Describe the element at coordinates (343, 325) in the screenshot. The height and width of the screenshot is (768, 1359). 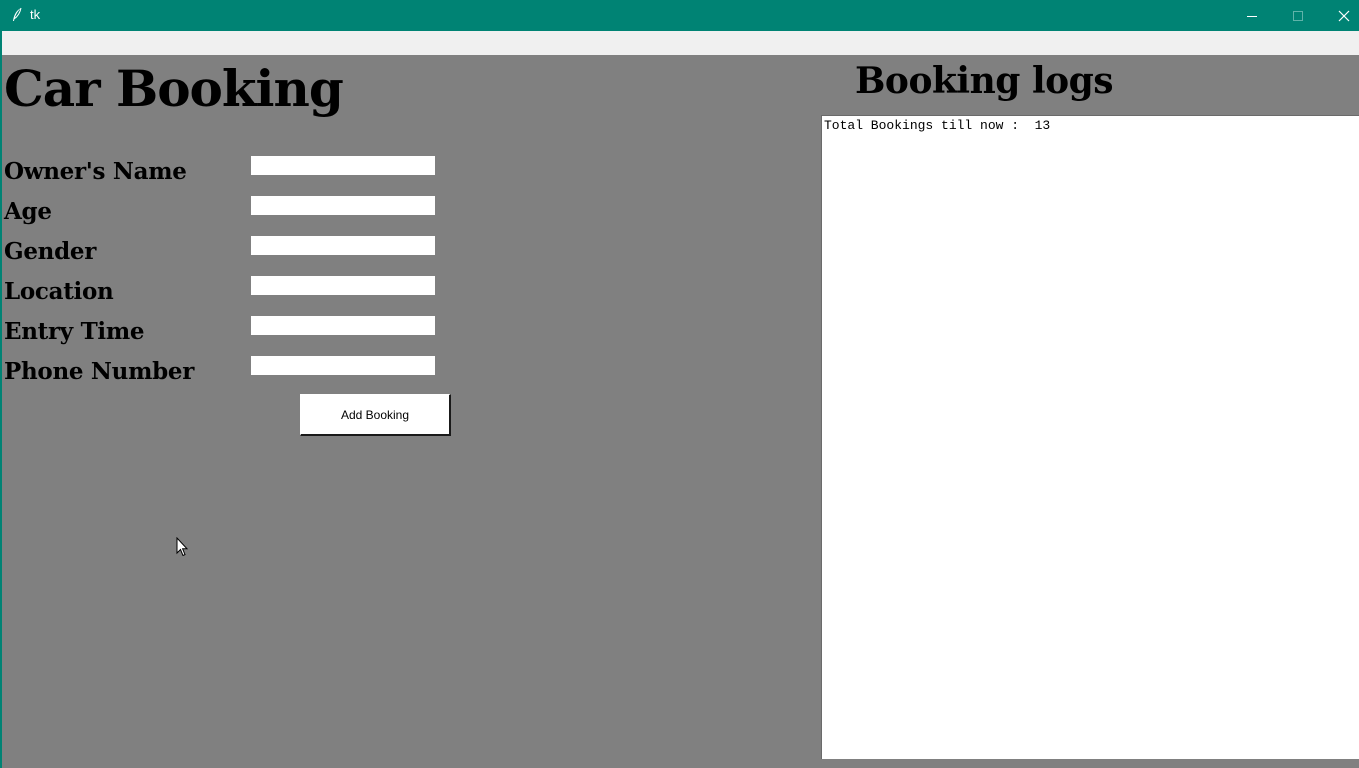
I see `entry-time-input` at that location.